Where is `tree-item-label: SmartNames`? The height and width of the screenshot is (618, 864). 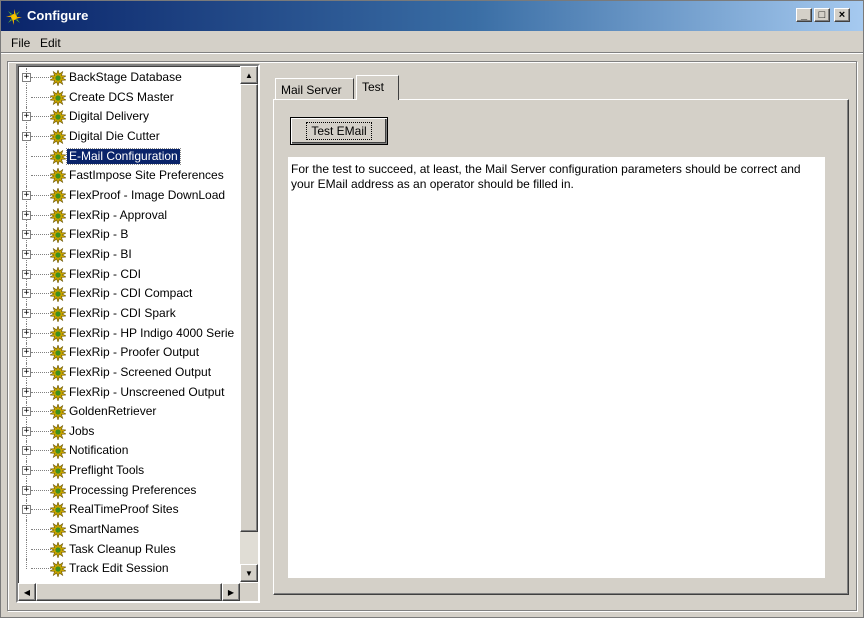
tree-item-label: SmartNames is located at coordinates (104, 529).